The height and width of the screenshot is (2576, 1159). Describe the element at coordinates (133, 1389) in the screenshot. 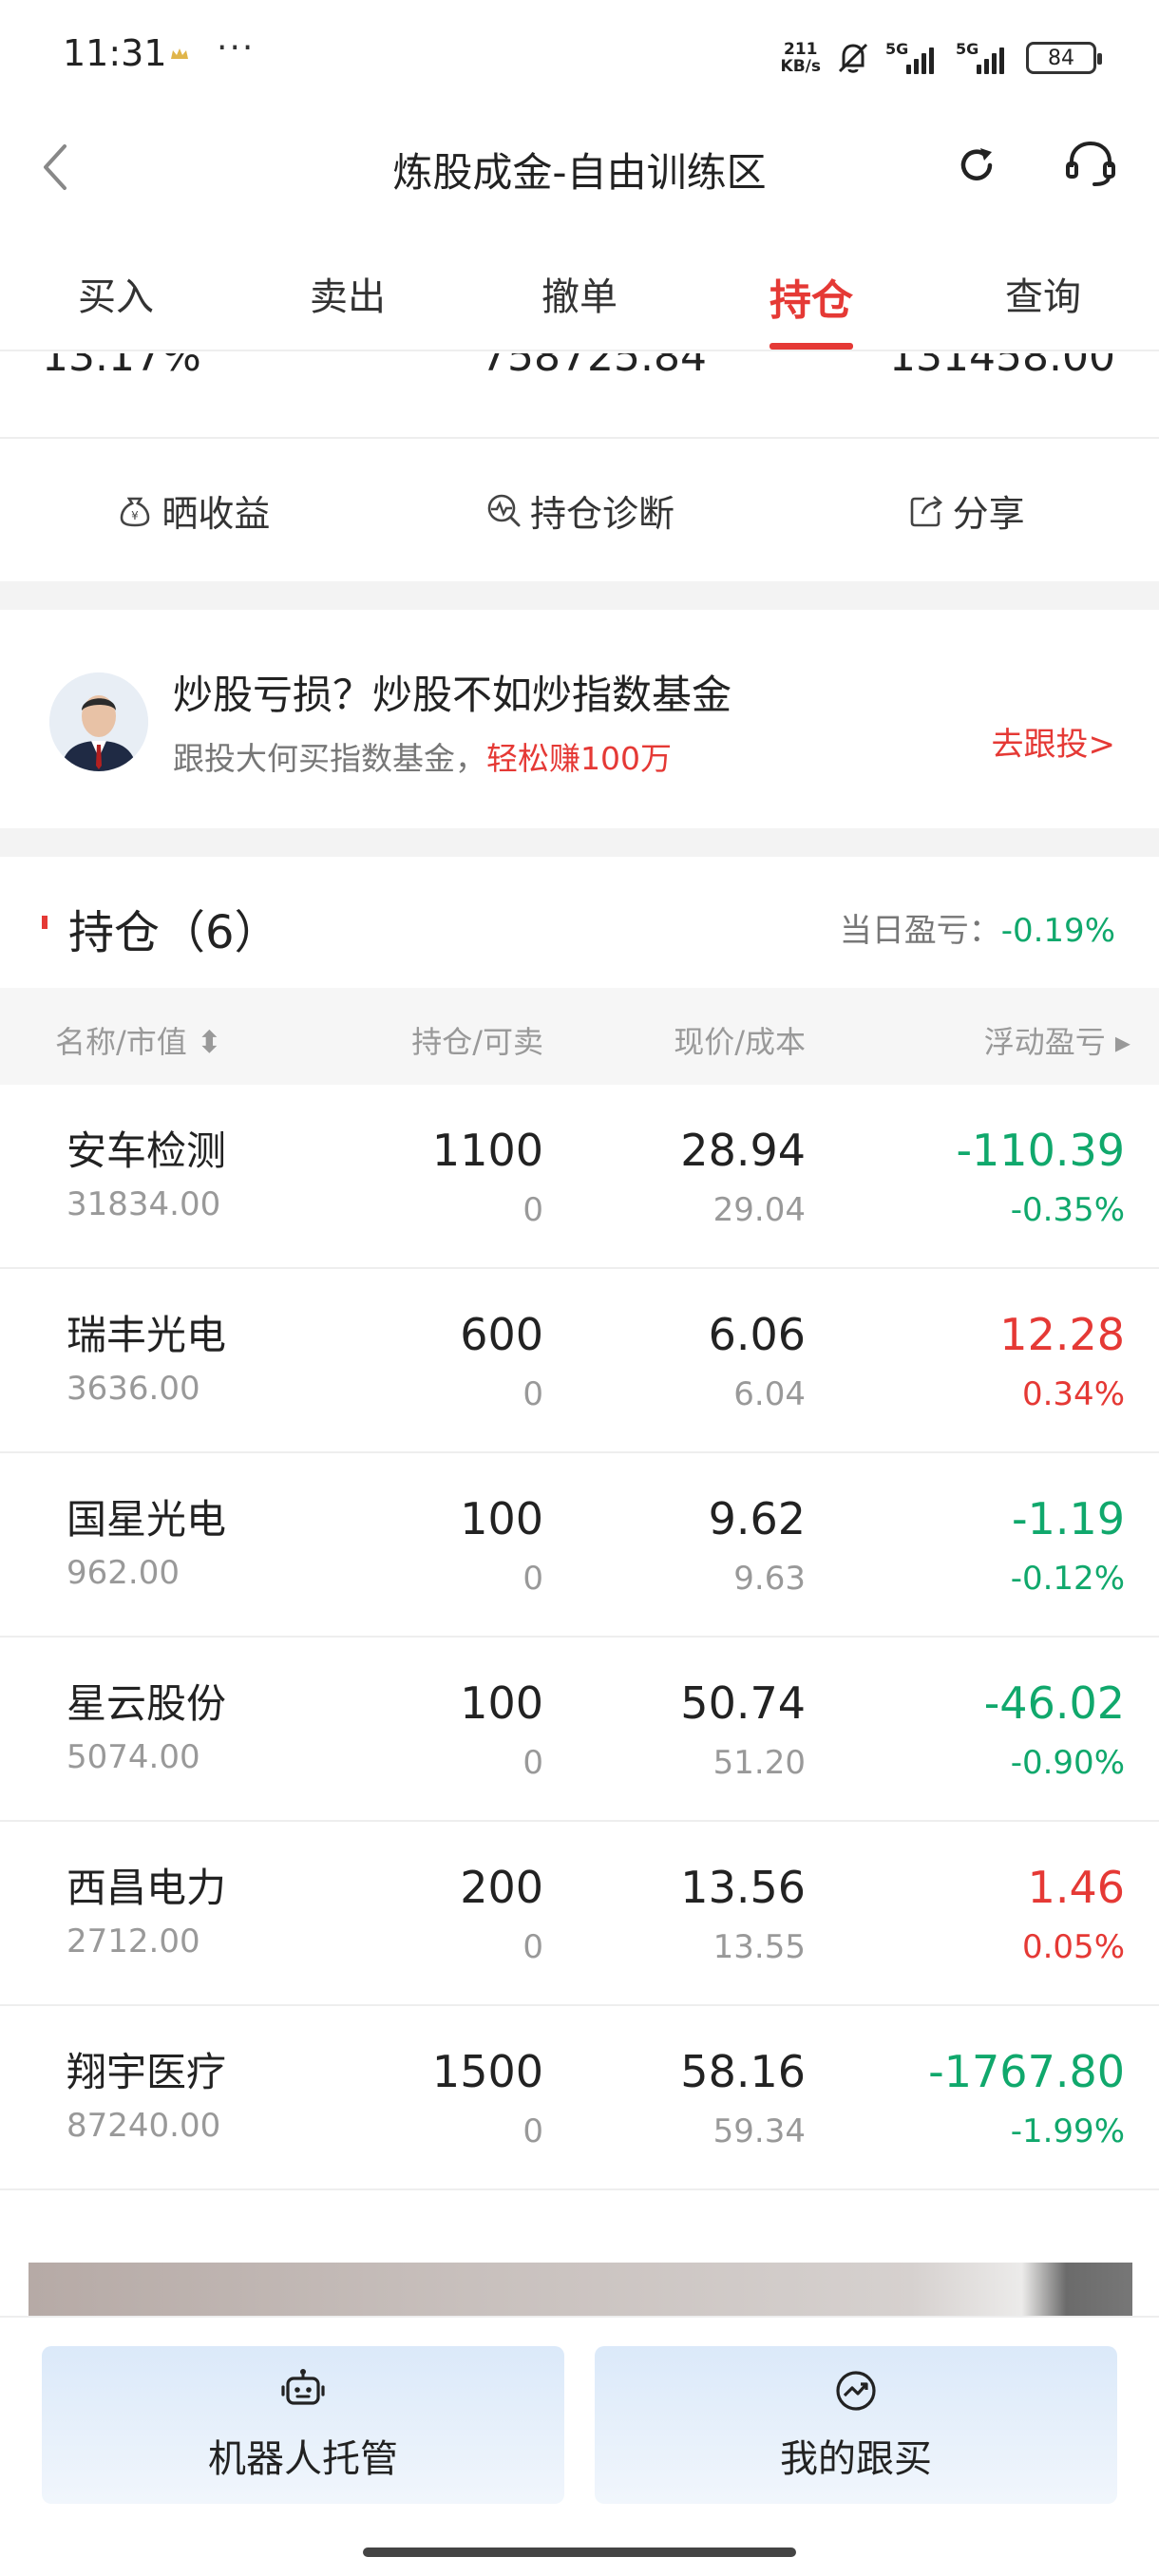

I see `market-value: 3636.00` at that location.